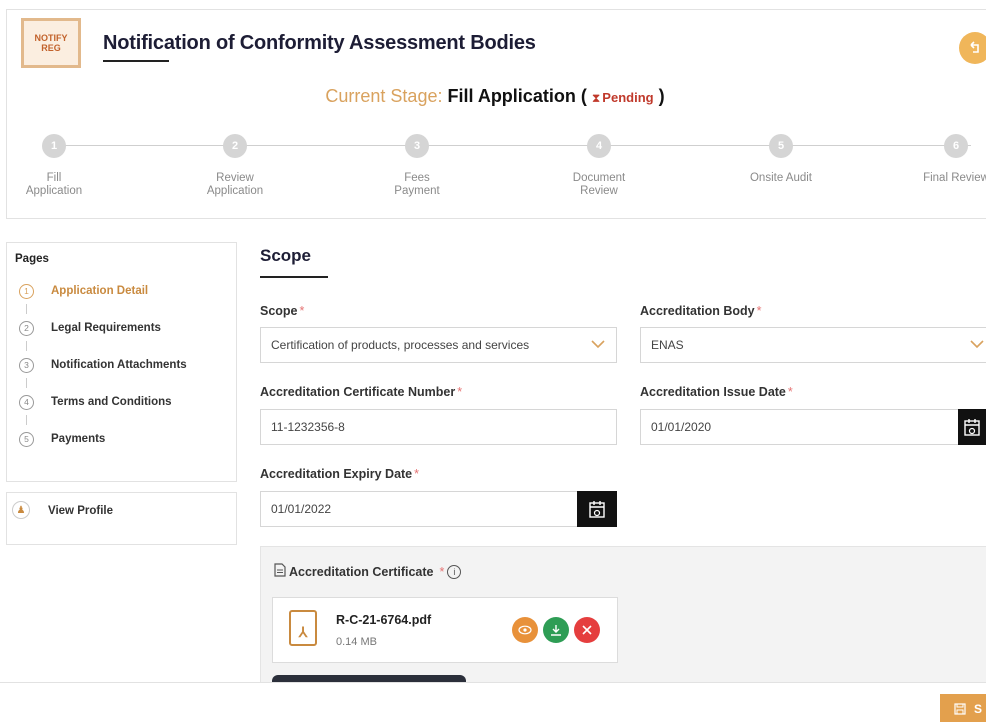 This screenshot has width=986, height=722. Describe the element at coordinates (340, 474) in the screenshot. I see `expiry-date-label: Accreditation Expiry Date *` at that location.